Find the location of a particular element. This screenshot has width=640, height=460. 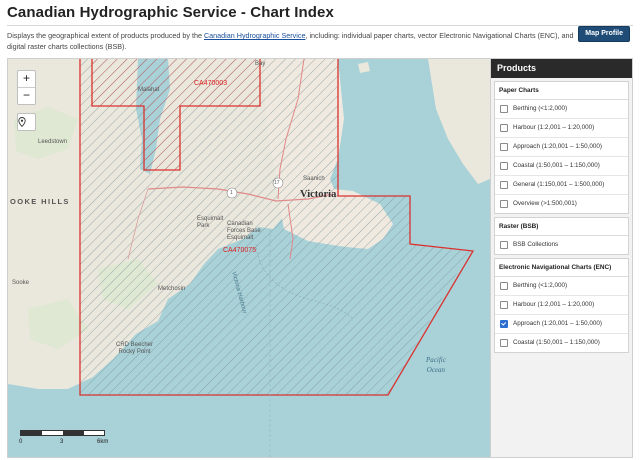

location-pin-icon is located at coordinates (26, 122).